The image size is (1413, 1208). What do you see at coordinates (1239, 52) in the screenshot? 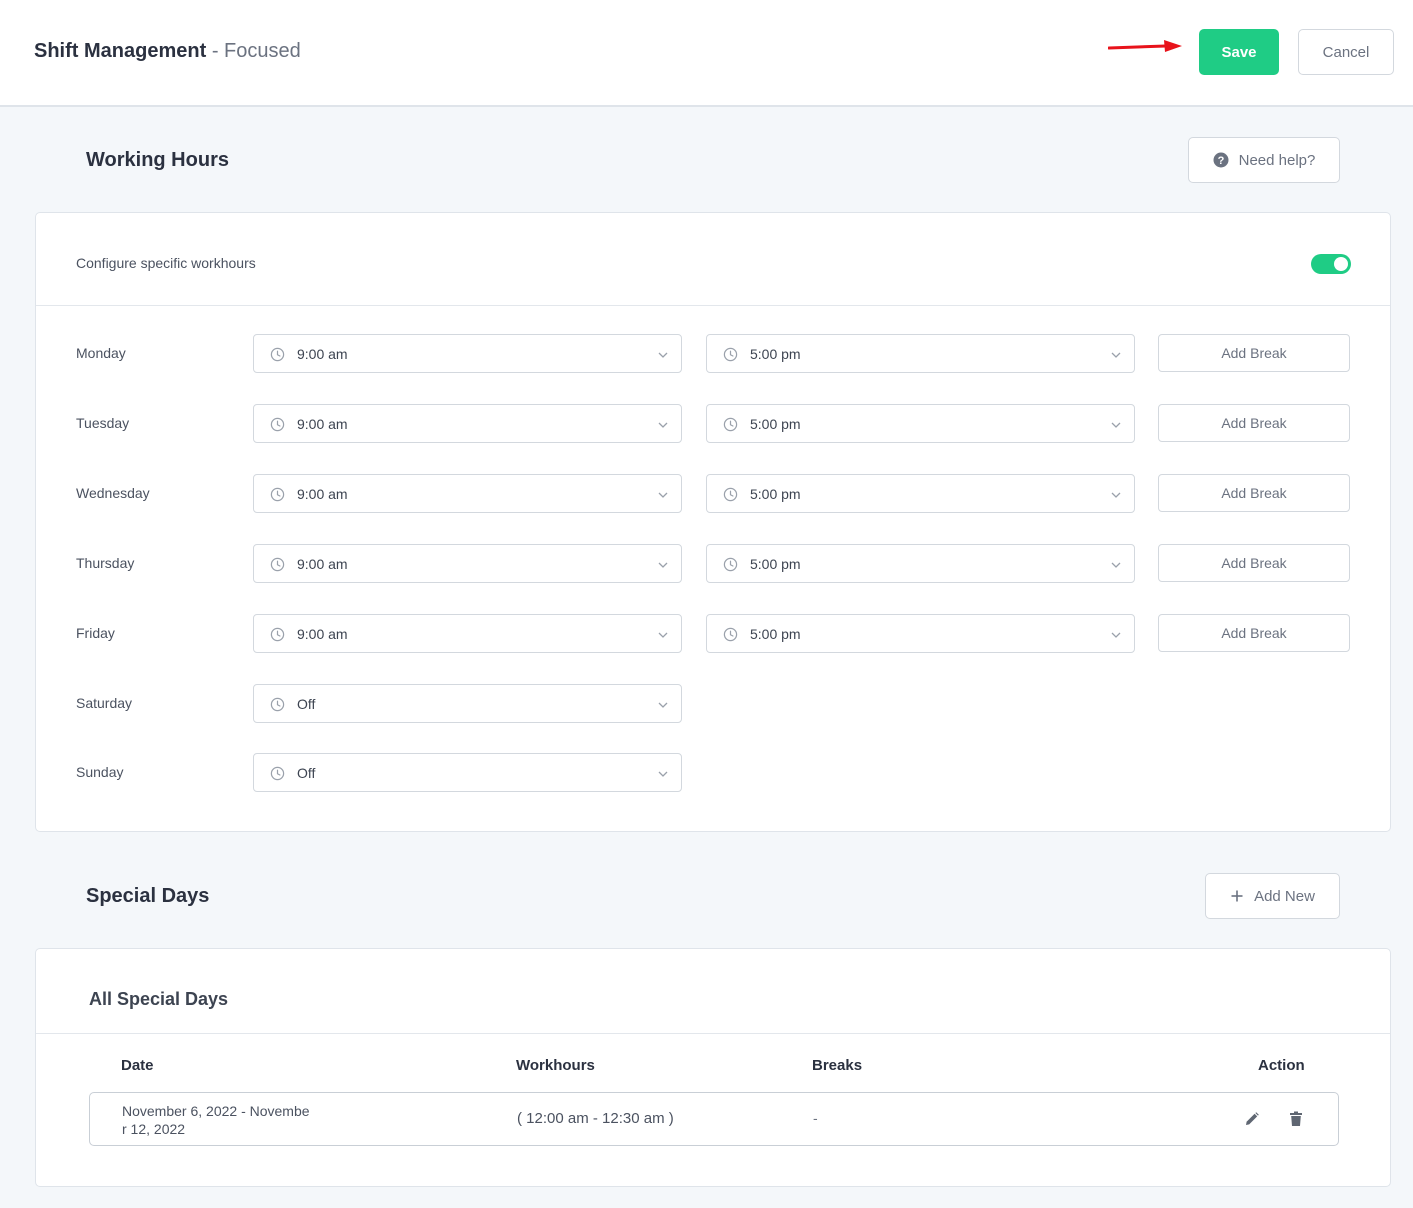
I see `save-button: Save` at bounding box center [1239, 52].